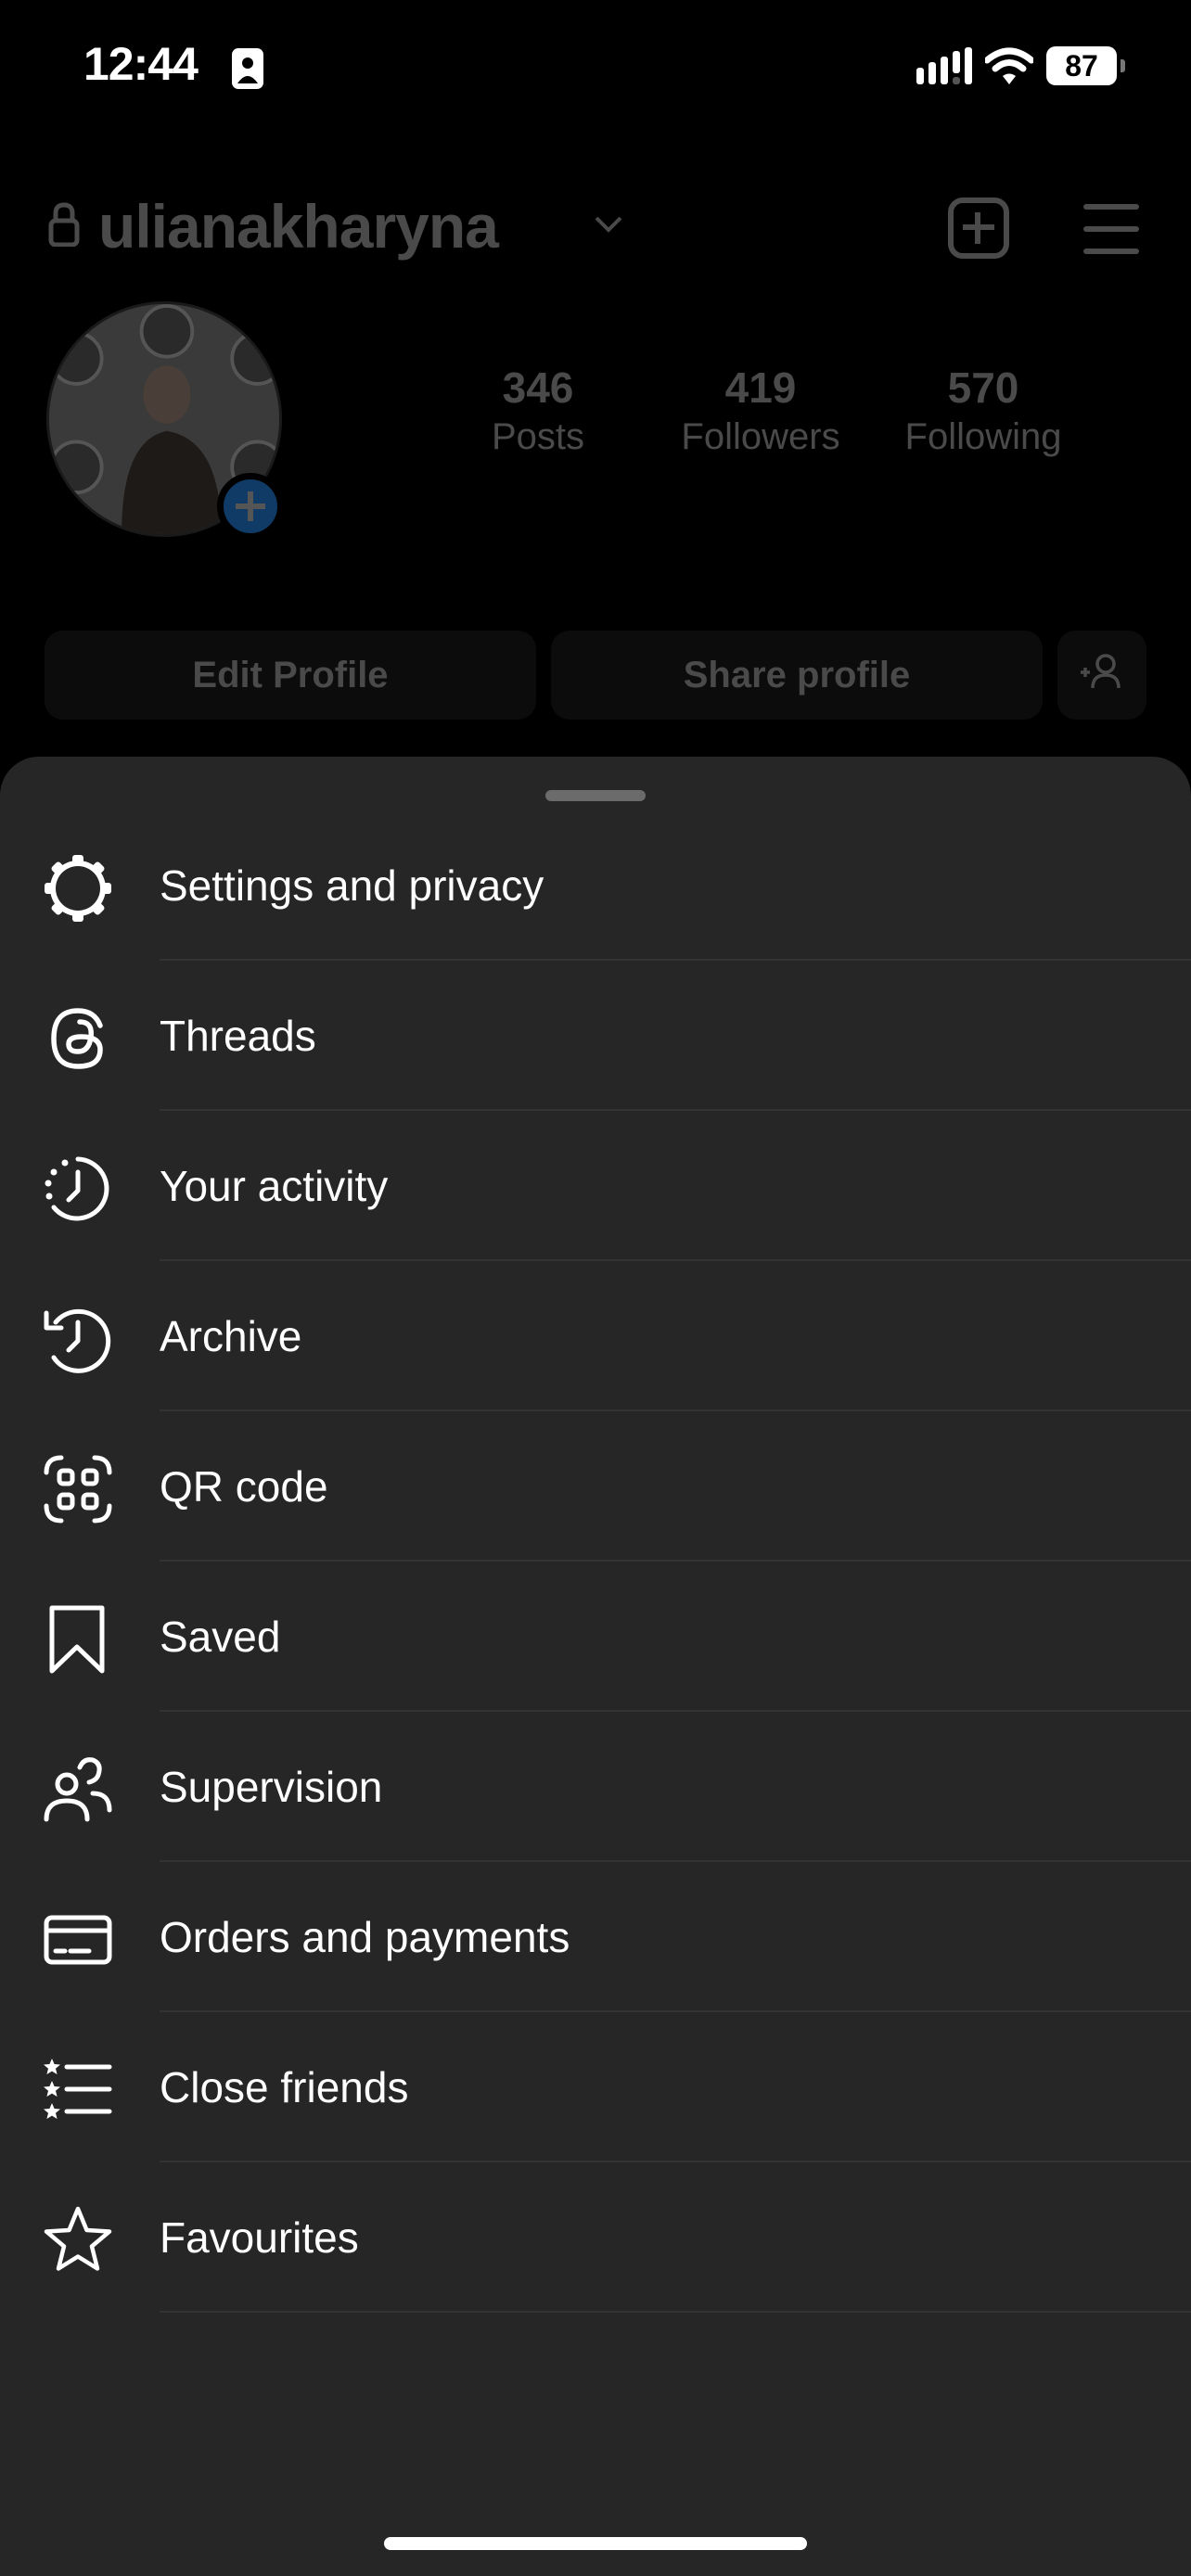  Describe the element at coordinates (760, 388) in the screenshot. I see `followers-count: 419` at that location.